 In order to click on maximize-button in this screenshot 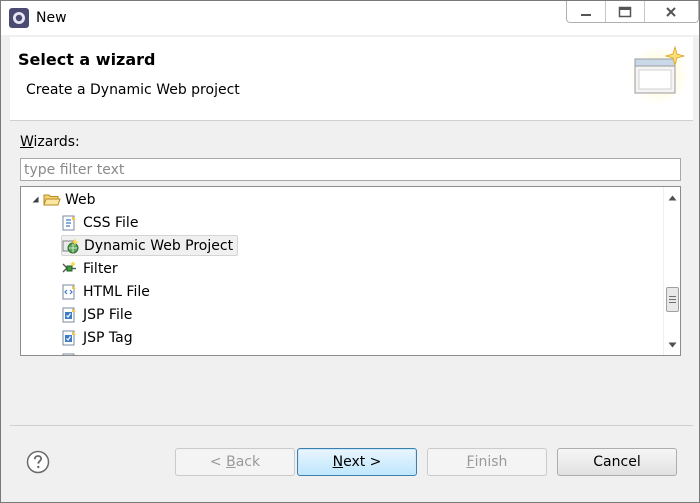, I will do `click(625, 11)`.